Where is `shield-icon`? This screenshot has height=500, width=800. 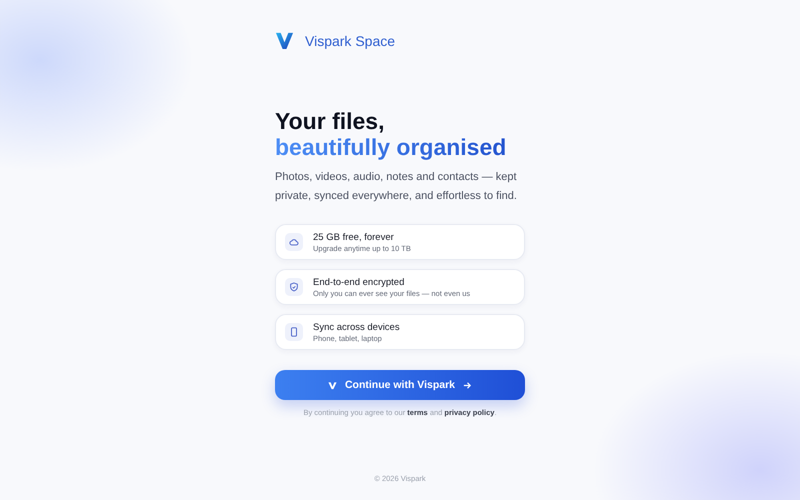
shield-icon is located at coordinates (294, 287).